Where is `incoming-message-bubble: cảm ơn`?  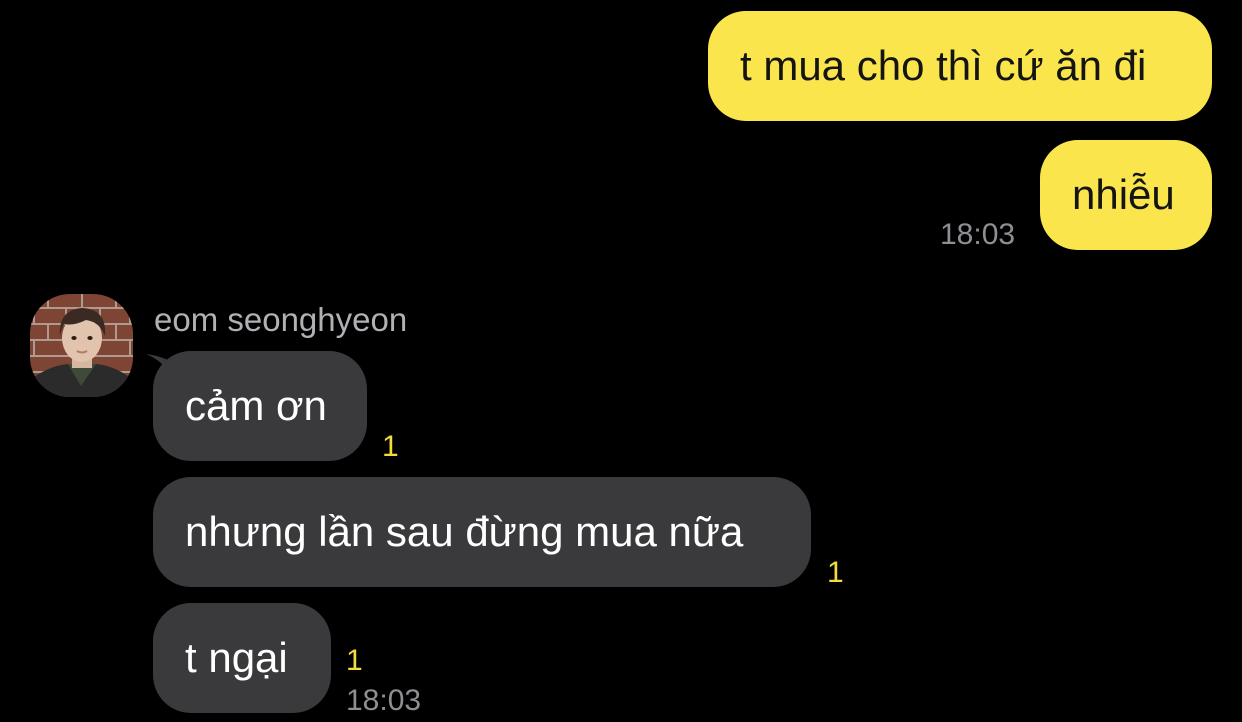
incoming-message-bubble: cảm ơn is located at coordinates (260, 406).